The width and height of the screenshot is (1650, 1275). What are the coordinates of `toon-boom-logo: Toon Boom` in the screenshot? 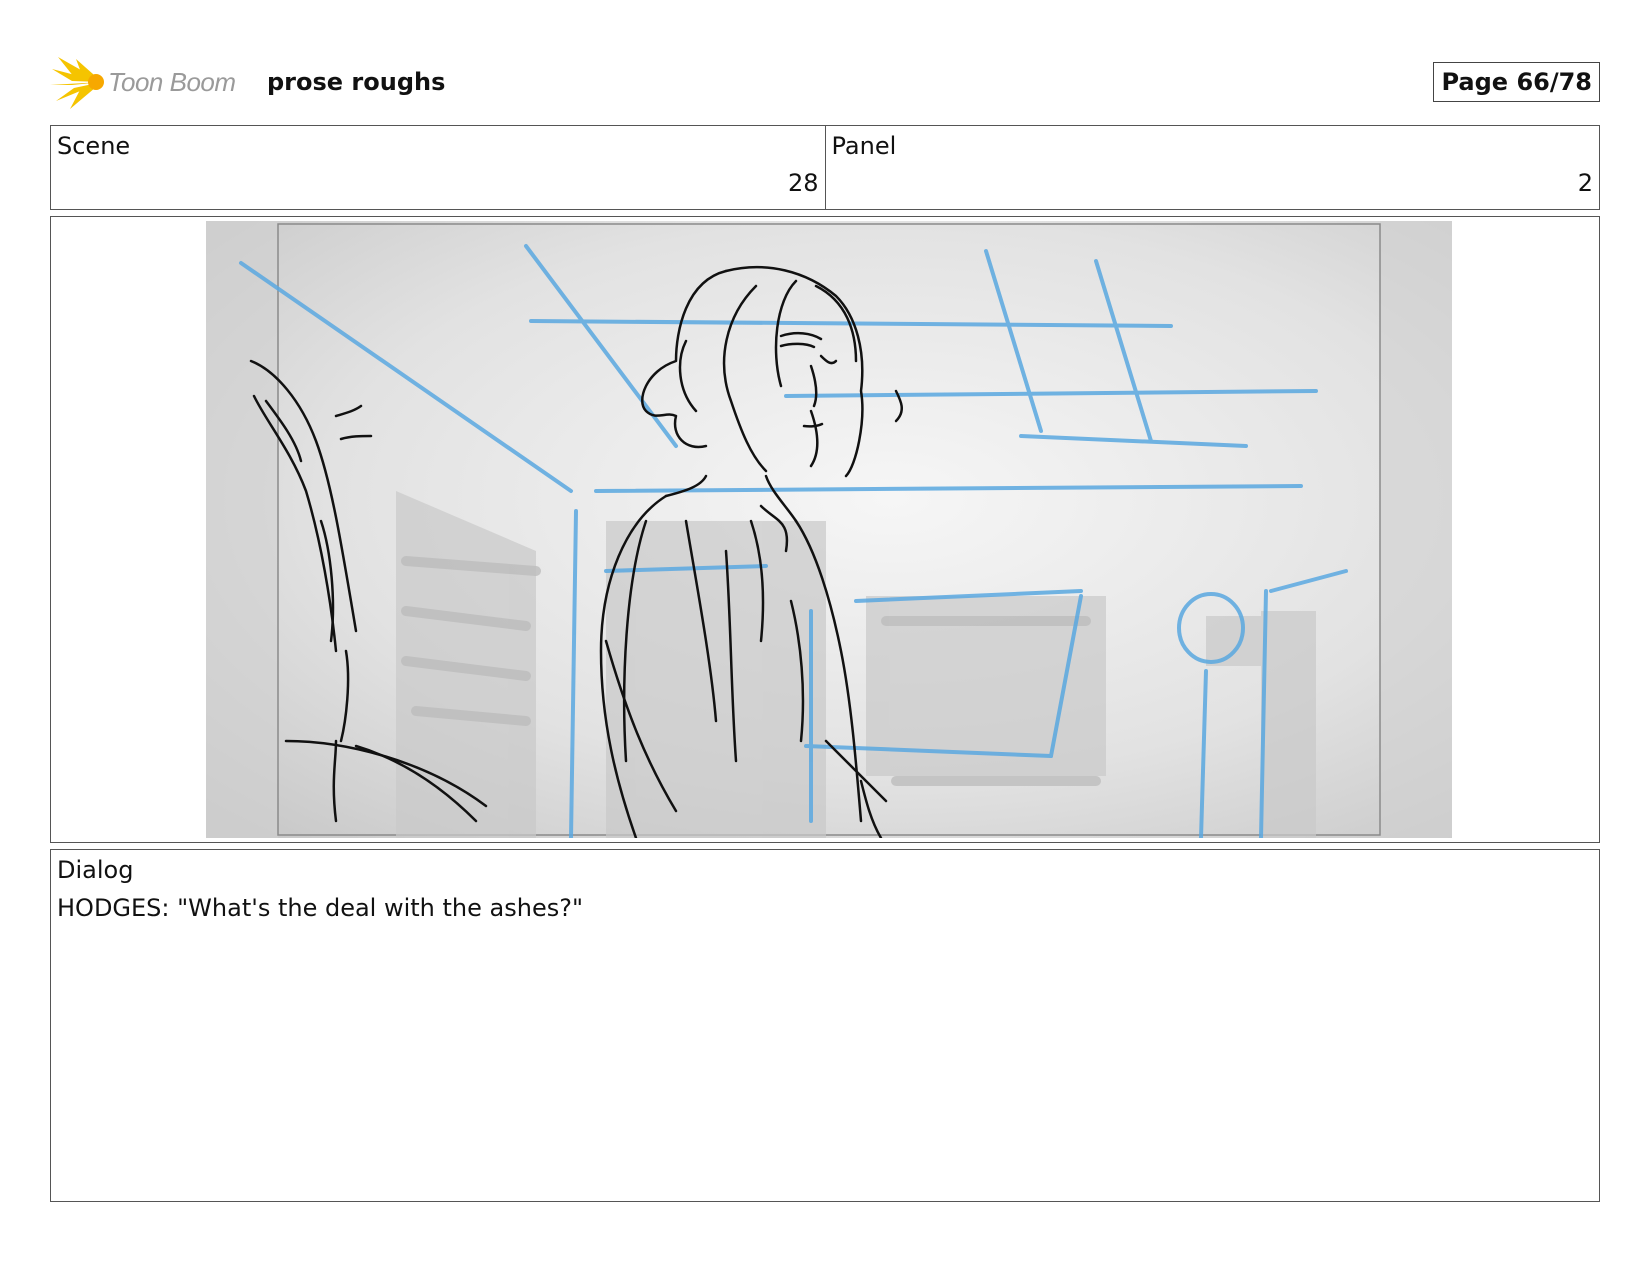 It's located at (150, 82).